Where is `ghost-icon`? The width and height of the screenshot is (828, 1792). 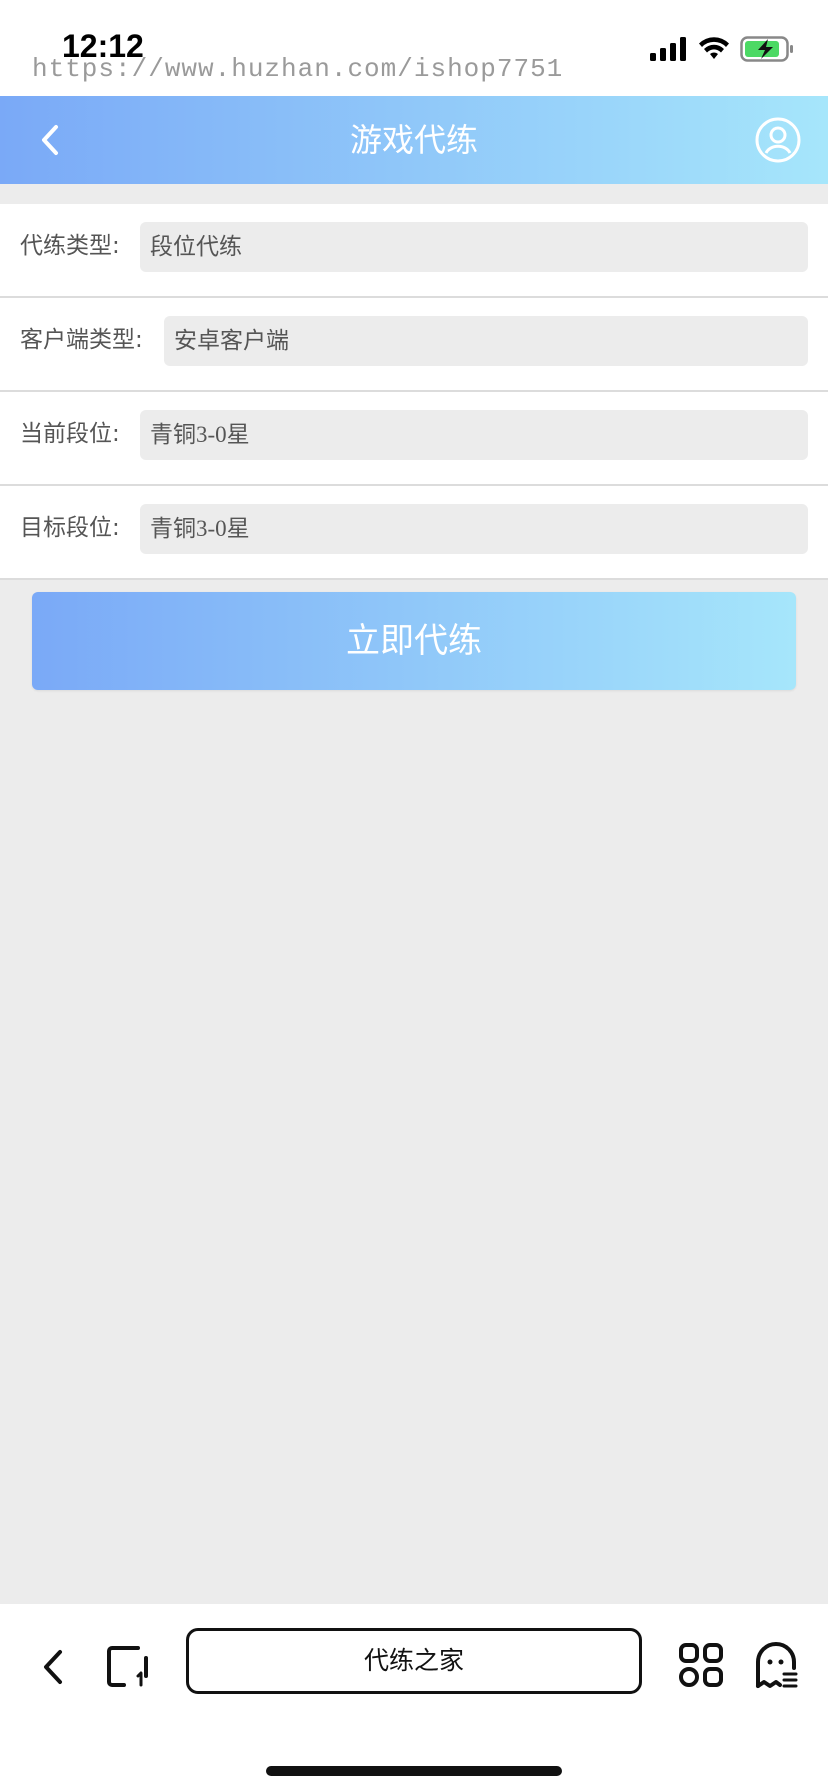
ghost-icon is located at coordinates (777, 1665).